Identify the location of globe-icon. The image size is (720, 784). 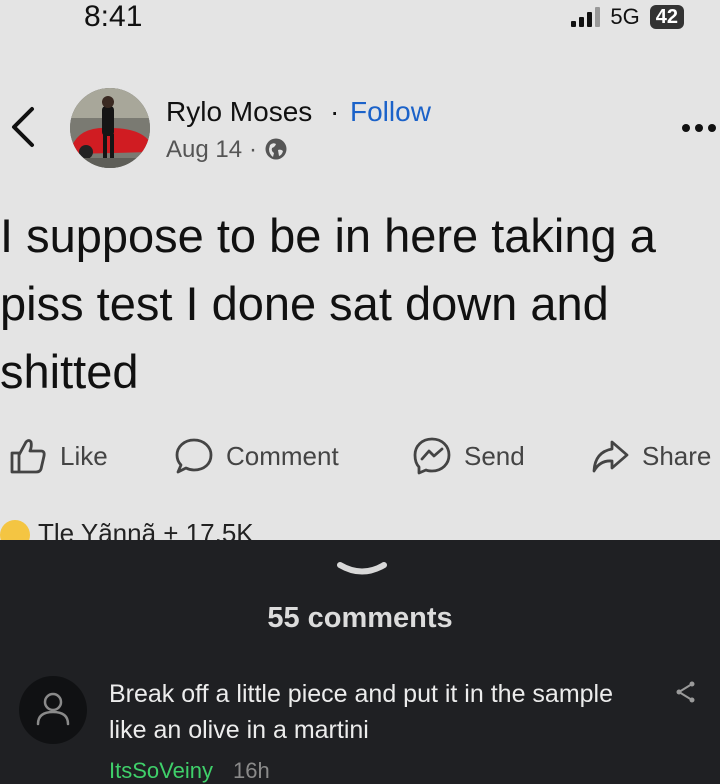
(276, 151).